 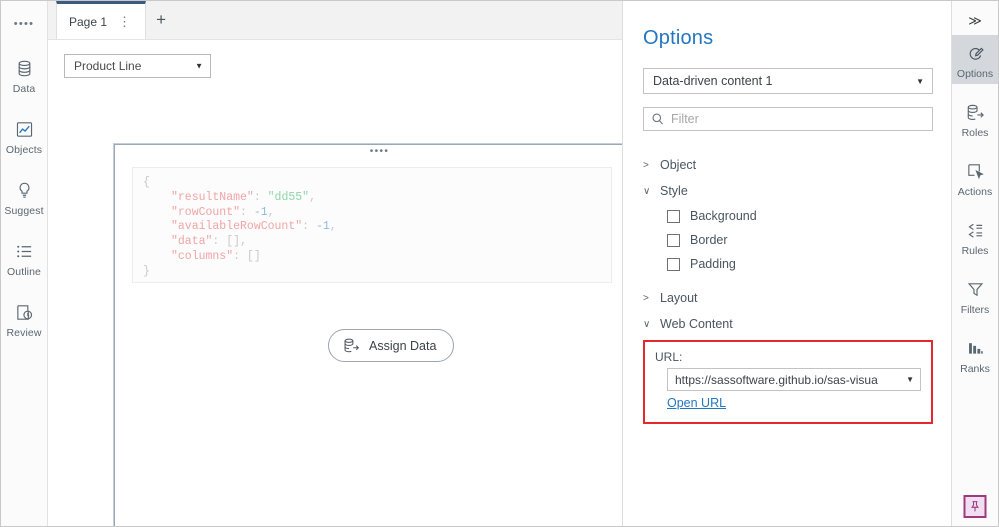 What do you see at coordinates (88, 21) in the screenshot?
I see `tab-label: Page 1` at bounding box center [88, 21].